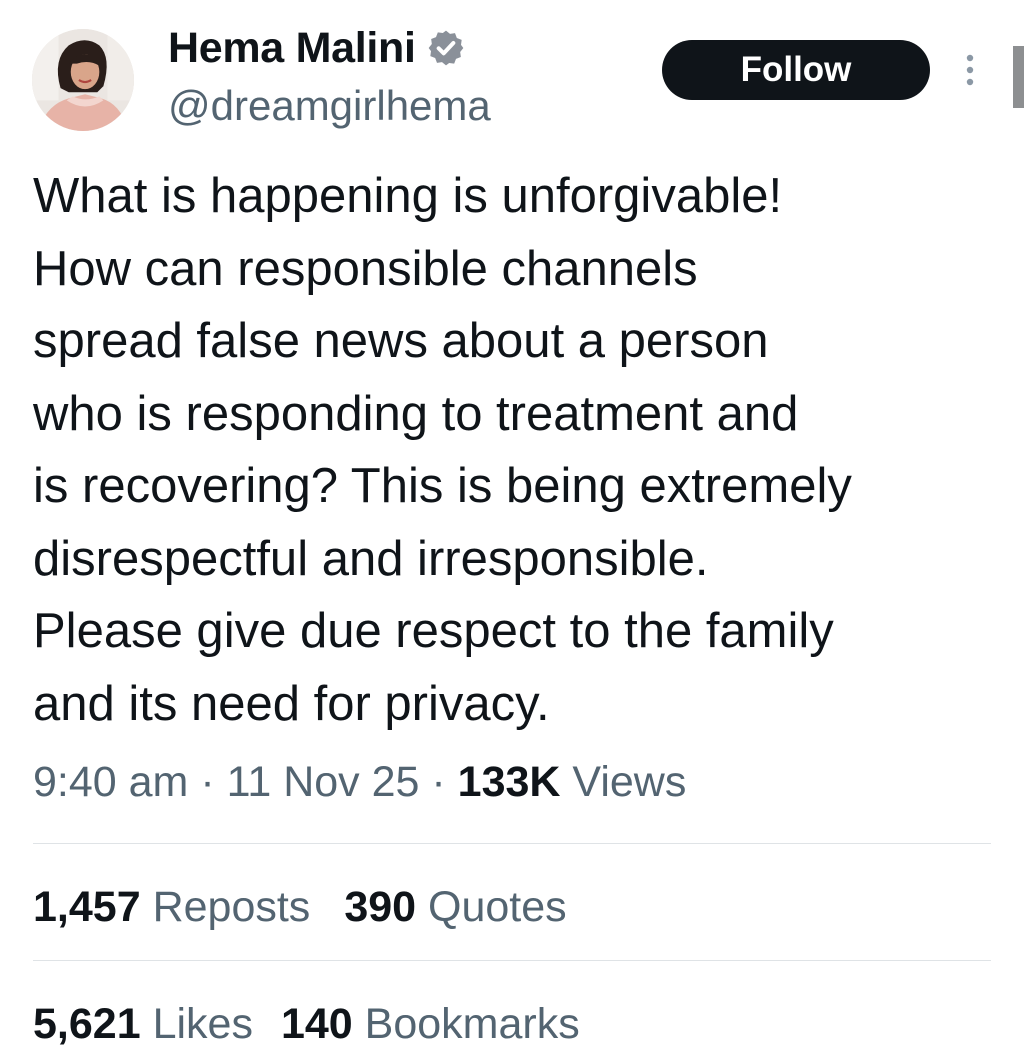 The image size is (1024, 1053). I want to click on bookmarks-label: Bookmarks, so click(472, 1024).